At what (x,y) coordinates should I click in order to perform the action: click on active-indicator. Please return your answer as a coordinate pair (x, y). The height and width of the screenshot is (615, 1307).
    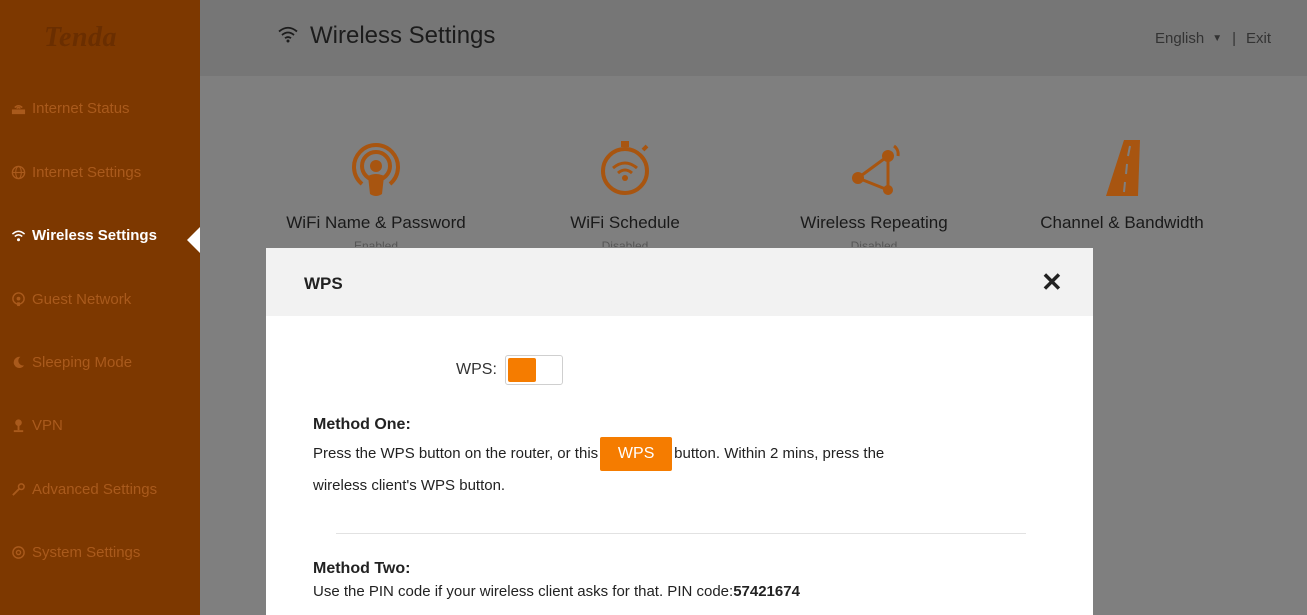
    Looking at the image, I should click on (193, 240).